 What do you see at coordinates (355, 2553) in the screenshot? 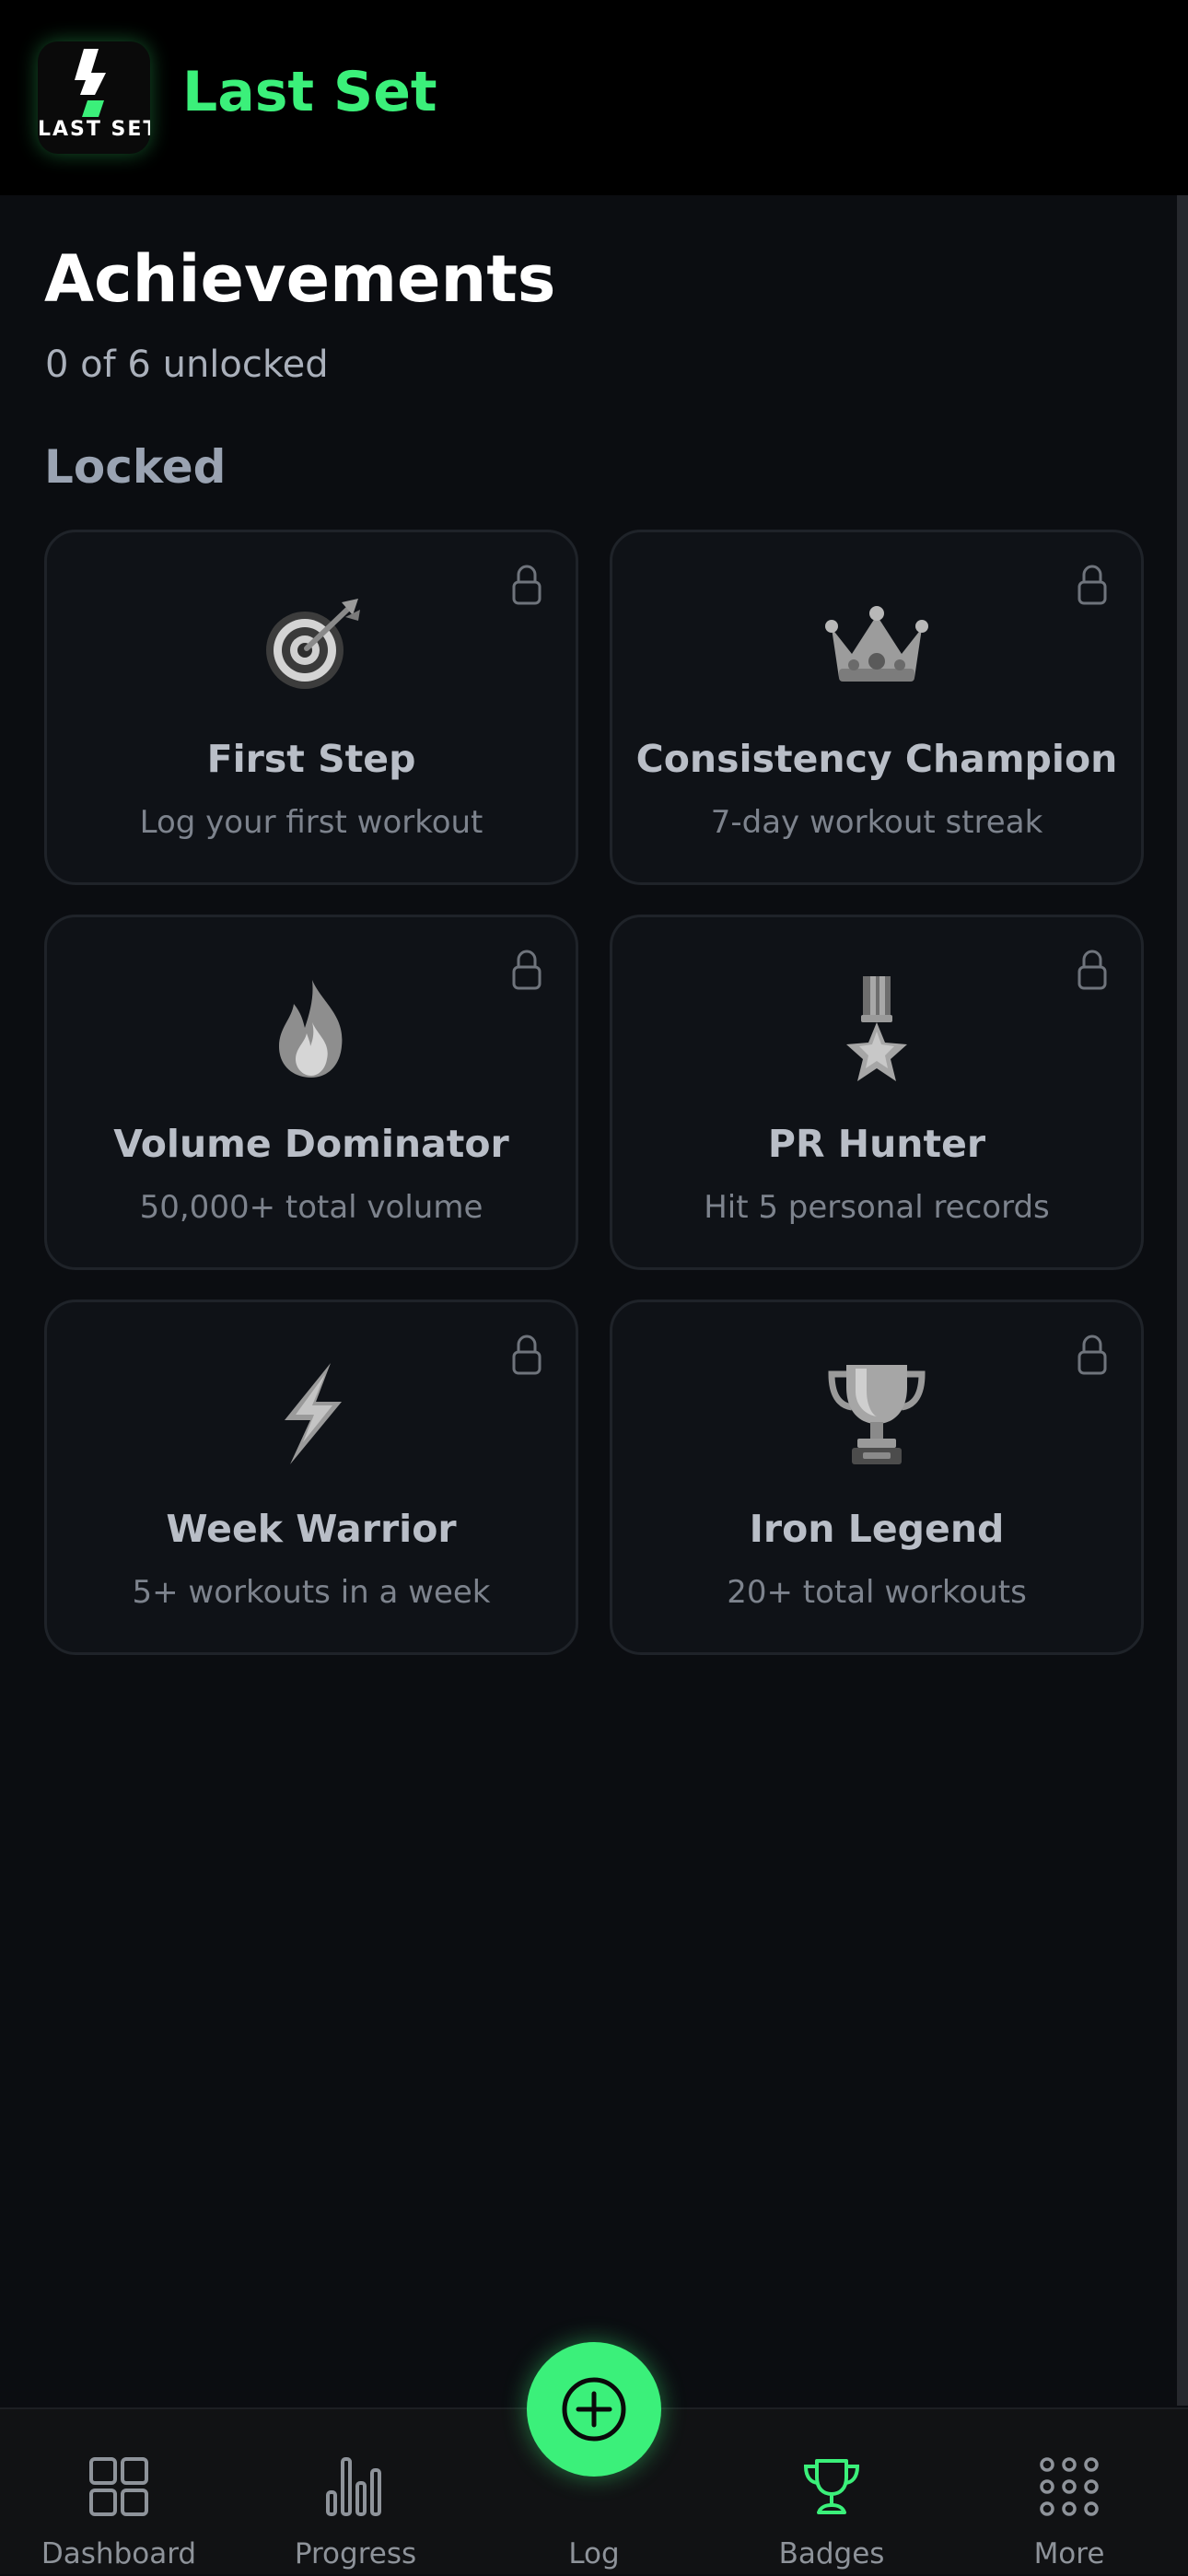
I see `nav-label: Progress` at bounding box center [355, 2553].